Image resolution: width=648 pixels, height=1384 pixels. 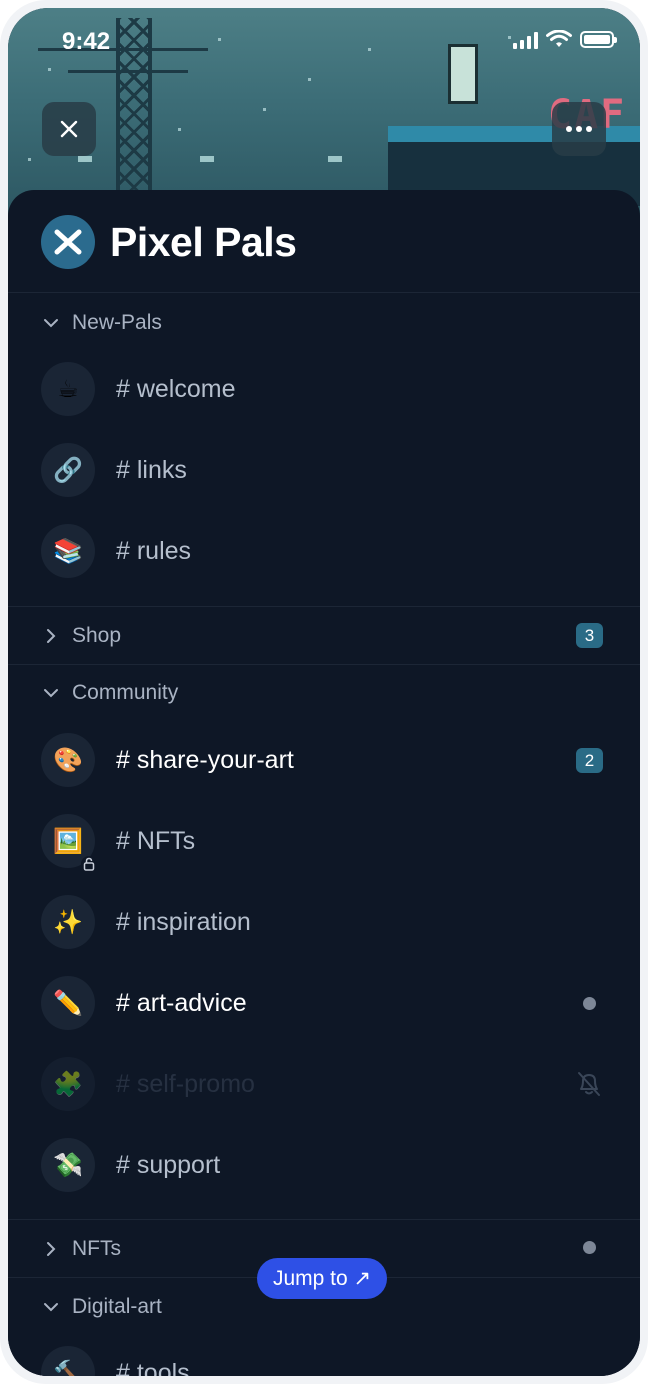 I want to click on bell-off-icon, so click(x=589, y=1084).